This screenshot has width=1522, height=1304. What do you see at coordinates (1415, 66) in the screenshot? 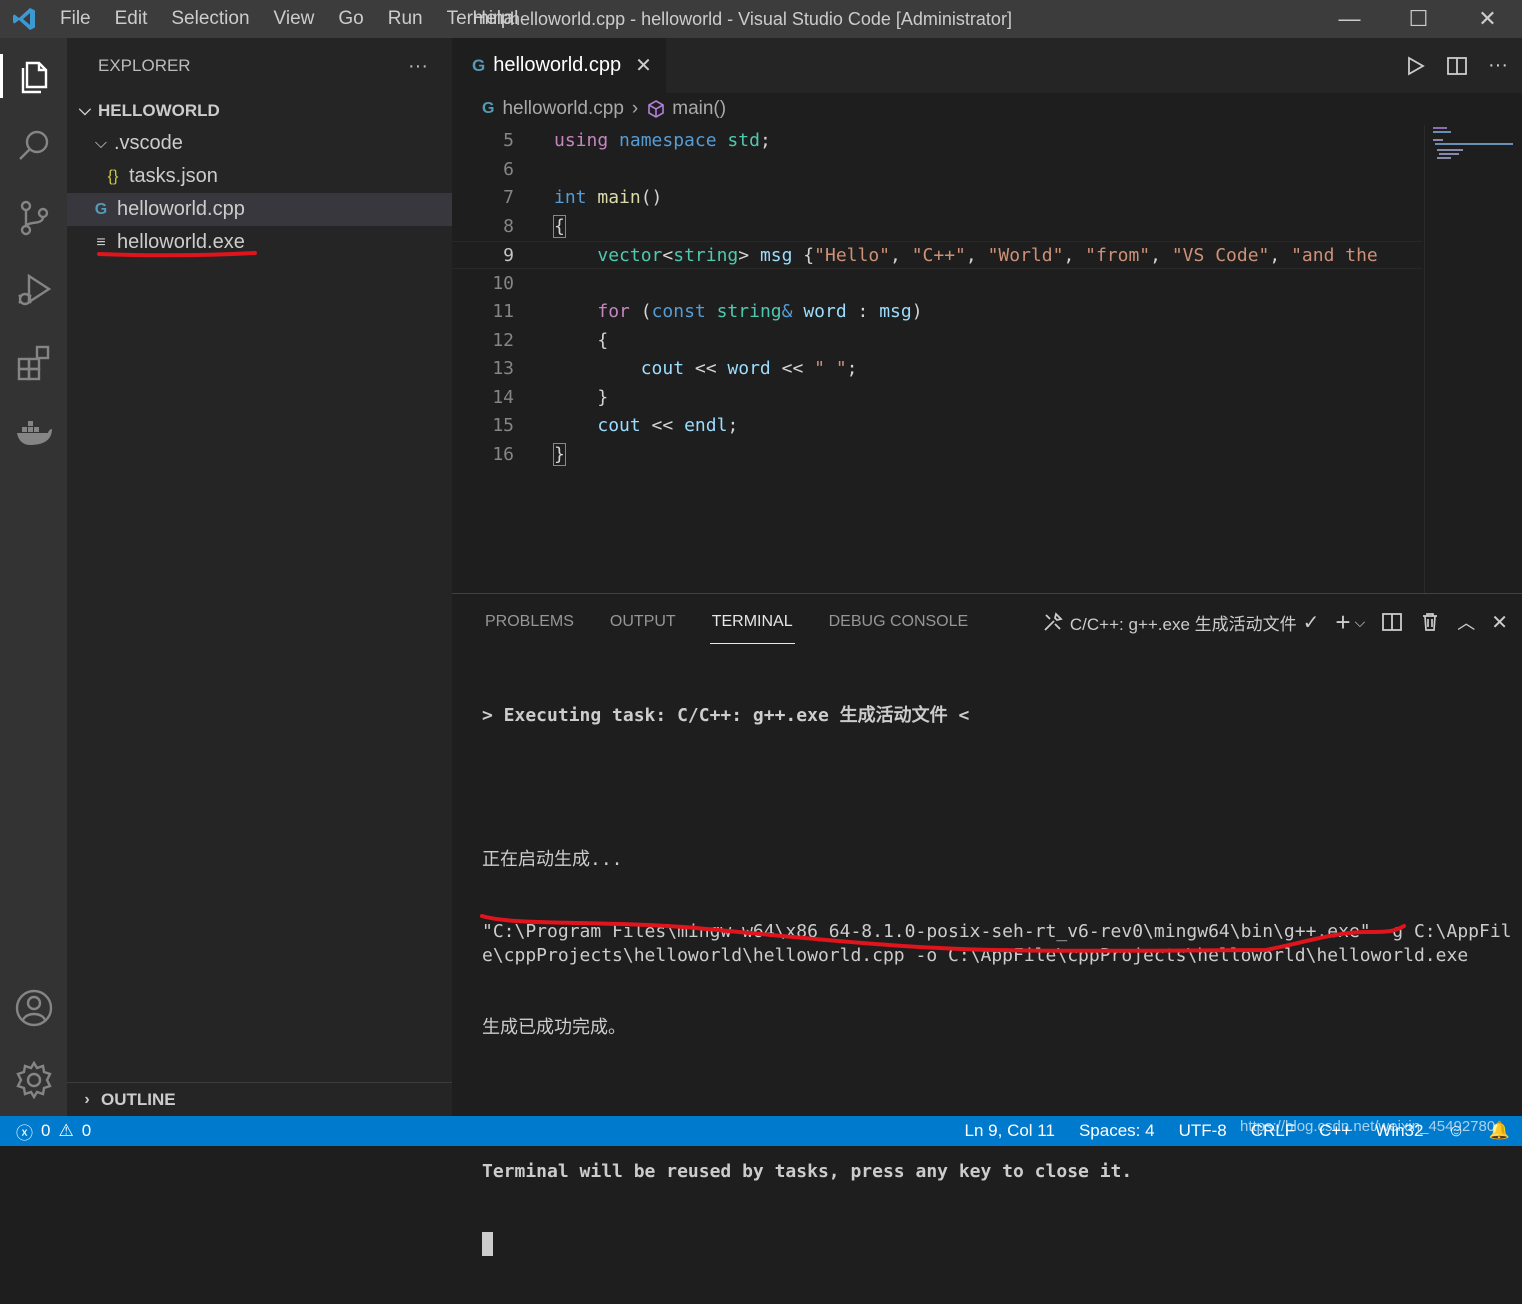
I see `run-file-icon` at bounding box center [1415, 66].